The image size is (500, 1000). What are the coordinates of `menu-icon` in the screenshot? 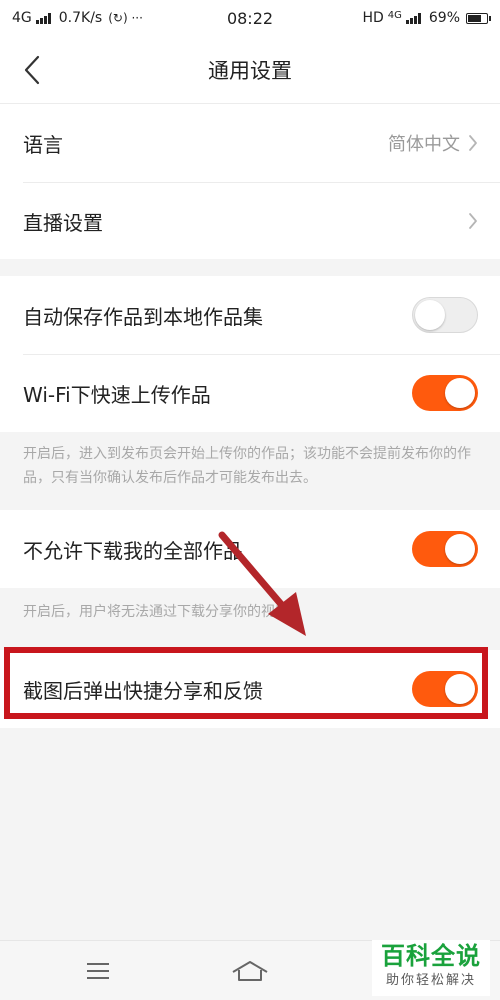 It's located at (98, 971).